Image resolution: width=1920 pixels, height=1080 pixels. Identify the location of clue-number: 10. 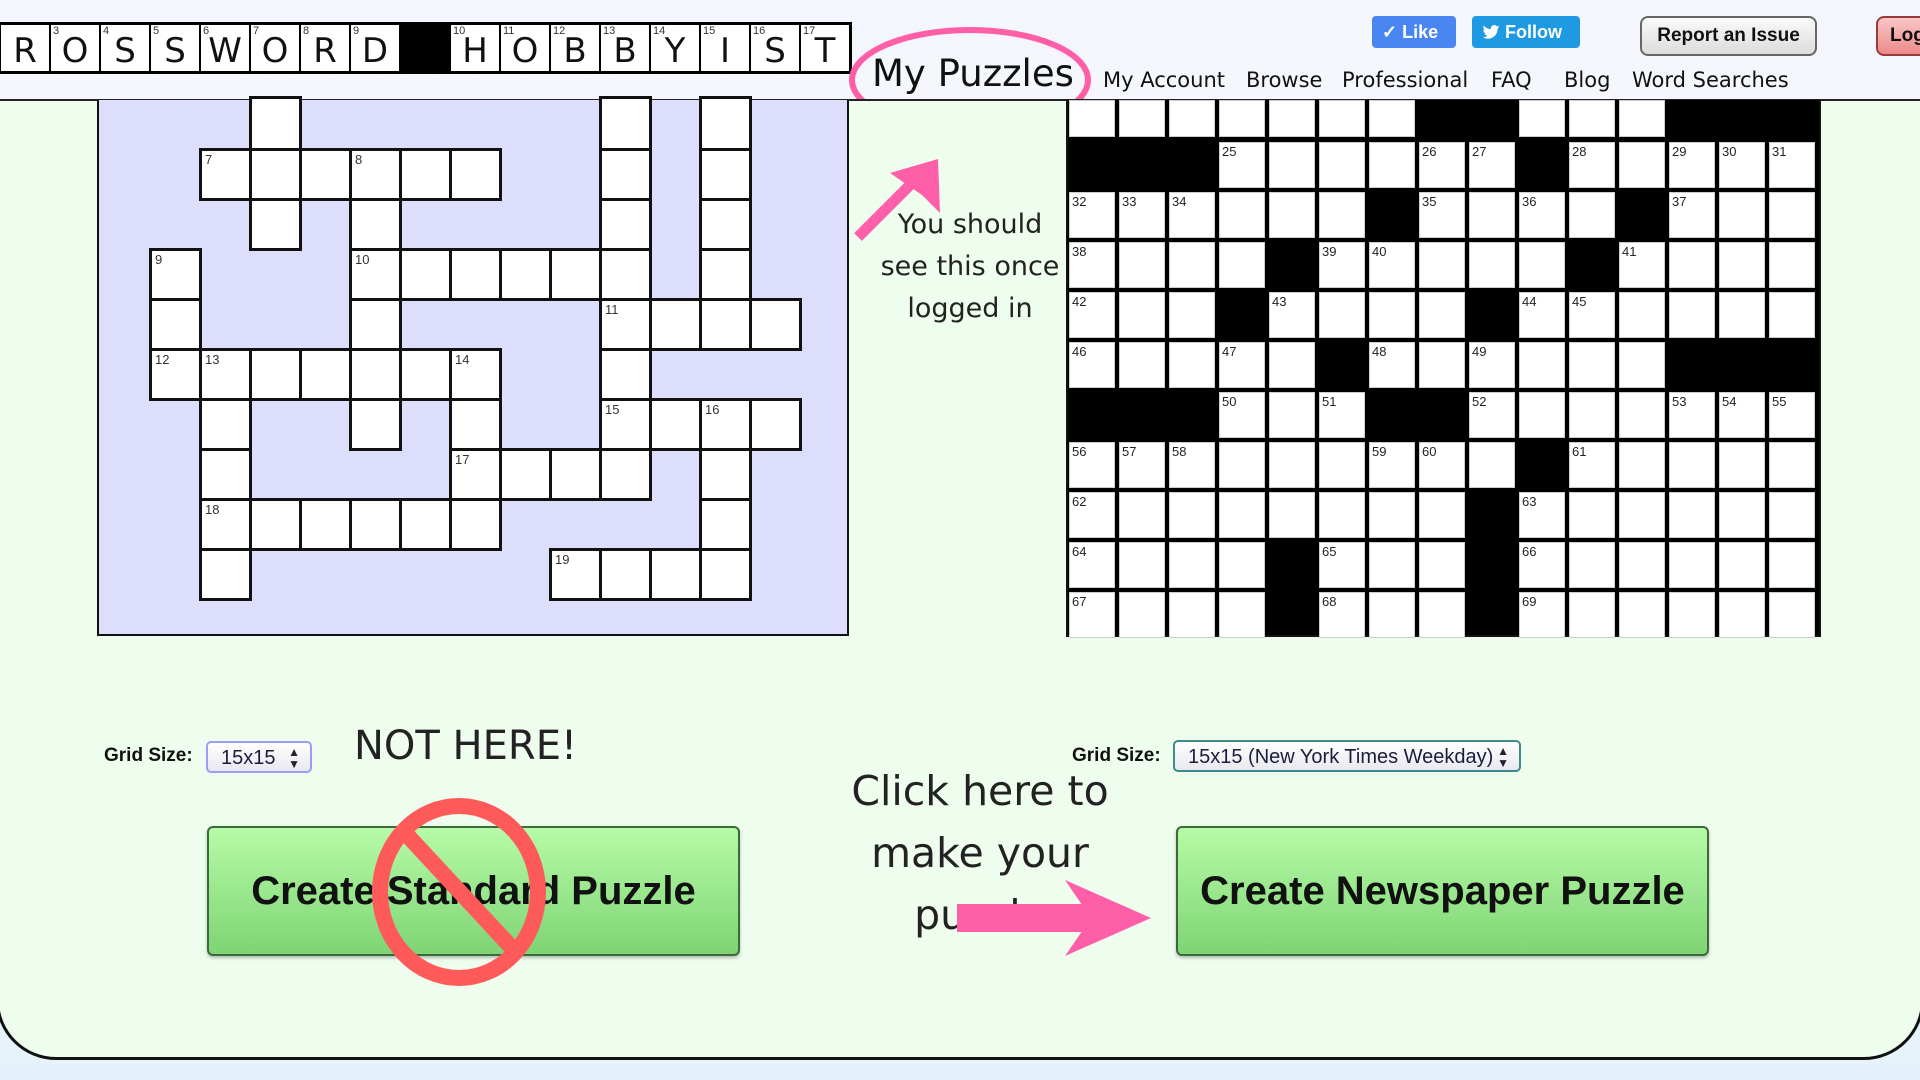
(362, 259).